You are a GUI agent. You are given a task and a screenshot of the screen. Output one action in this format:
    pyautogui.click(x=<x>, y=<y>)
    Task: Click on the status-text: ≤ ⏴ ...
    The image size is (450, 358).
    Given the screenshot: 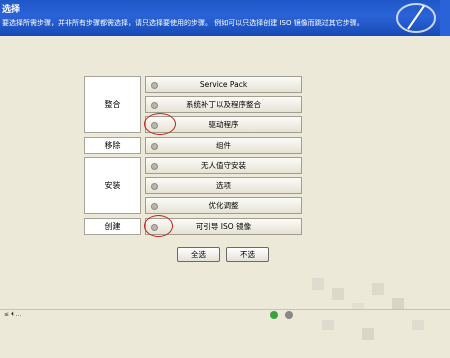 What is the action you would take?
    pyautogui.click(x=12, y=314)
    